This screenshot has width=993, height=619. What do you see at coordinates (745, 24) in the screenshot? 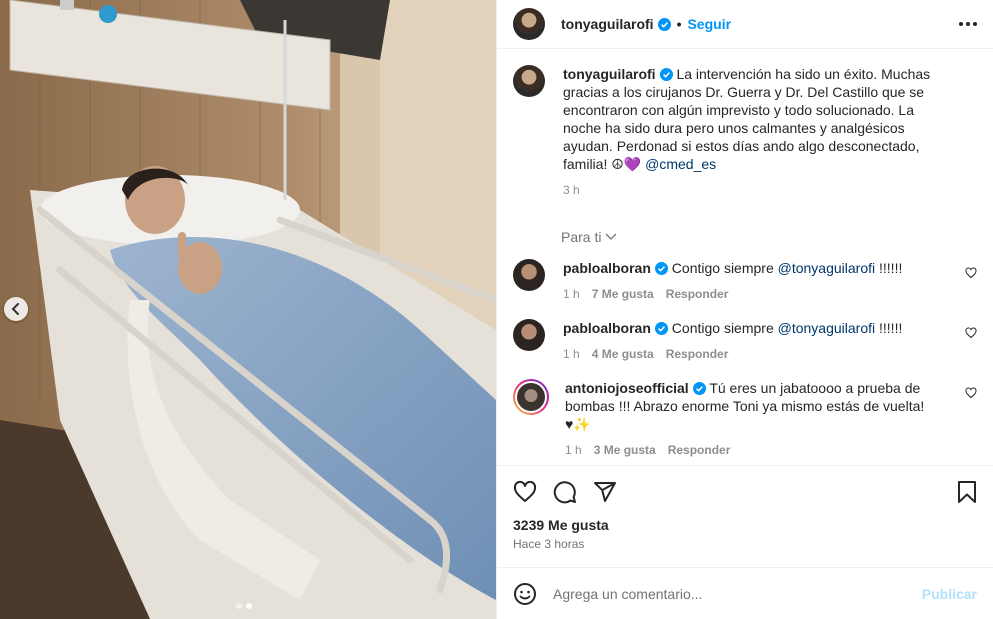
I see `post-header: tonyaguilarofi • Seguir` at bounding box center [745, 24].